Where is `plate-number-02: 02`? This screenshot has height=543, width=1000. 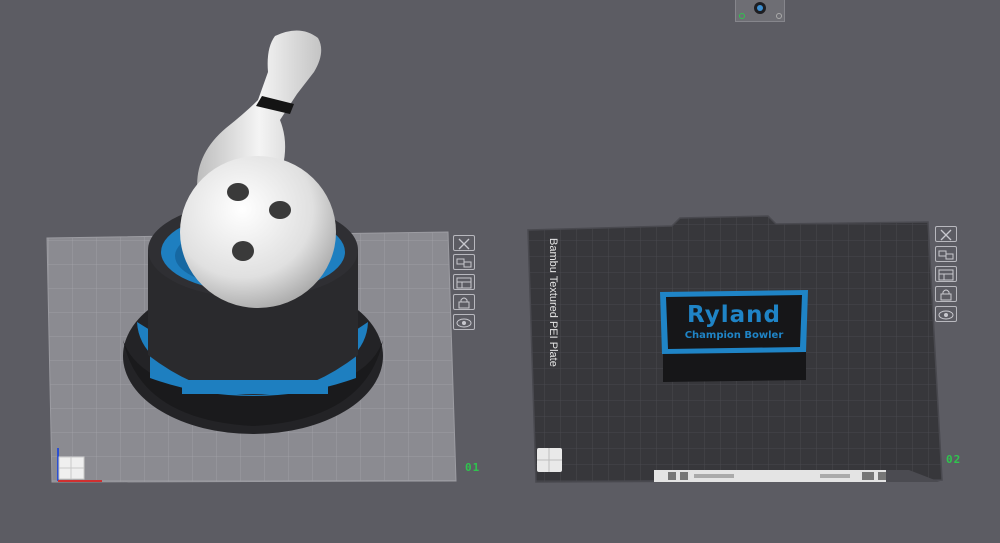
plate-number-02: 02 is located at coordinates (953, 459).